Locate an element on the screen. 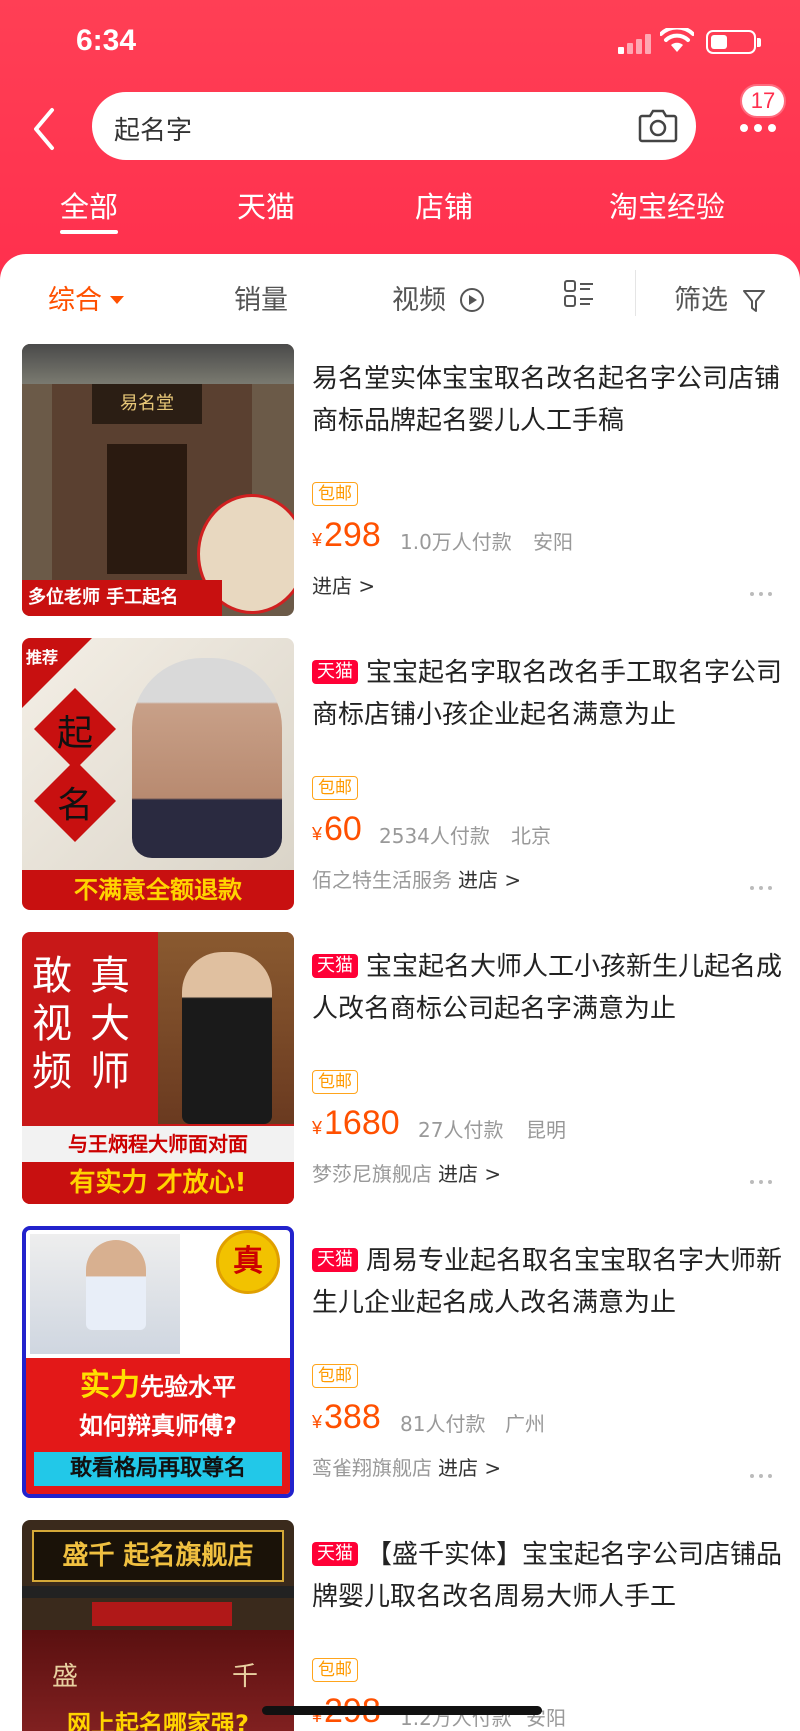 The height and width of the screenshot is (1731, 800). product-title: 易名堂实体宝宝取名改名起名字公司店铺商标品牌起名婴儿人工手稿 is located at coordinates (547, 400).